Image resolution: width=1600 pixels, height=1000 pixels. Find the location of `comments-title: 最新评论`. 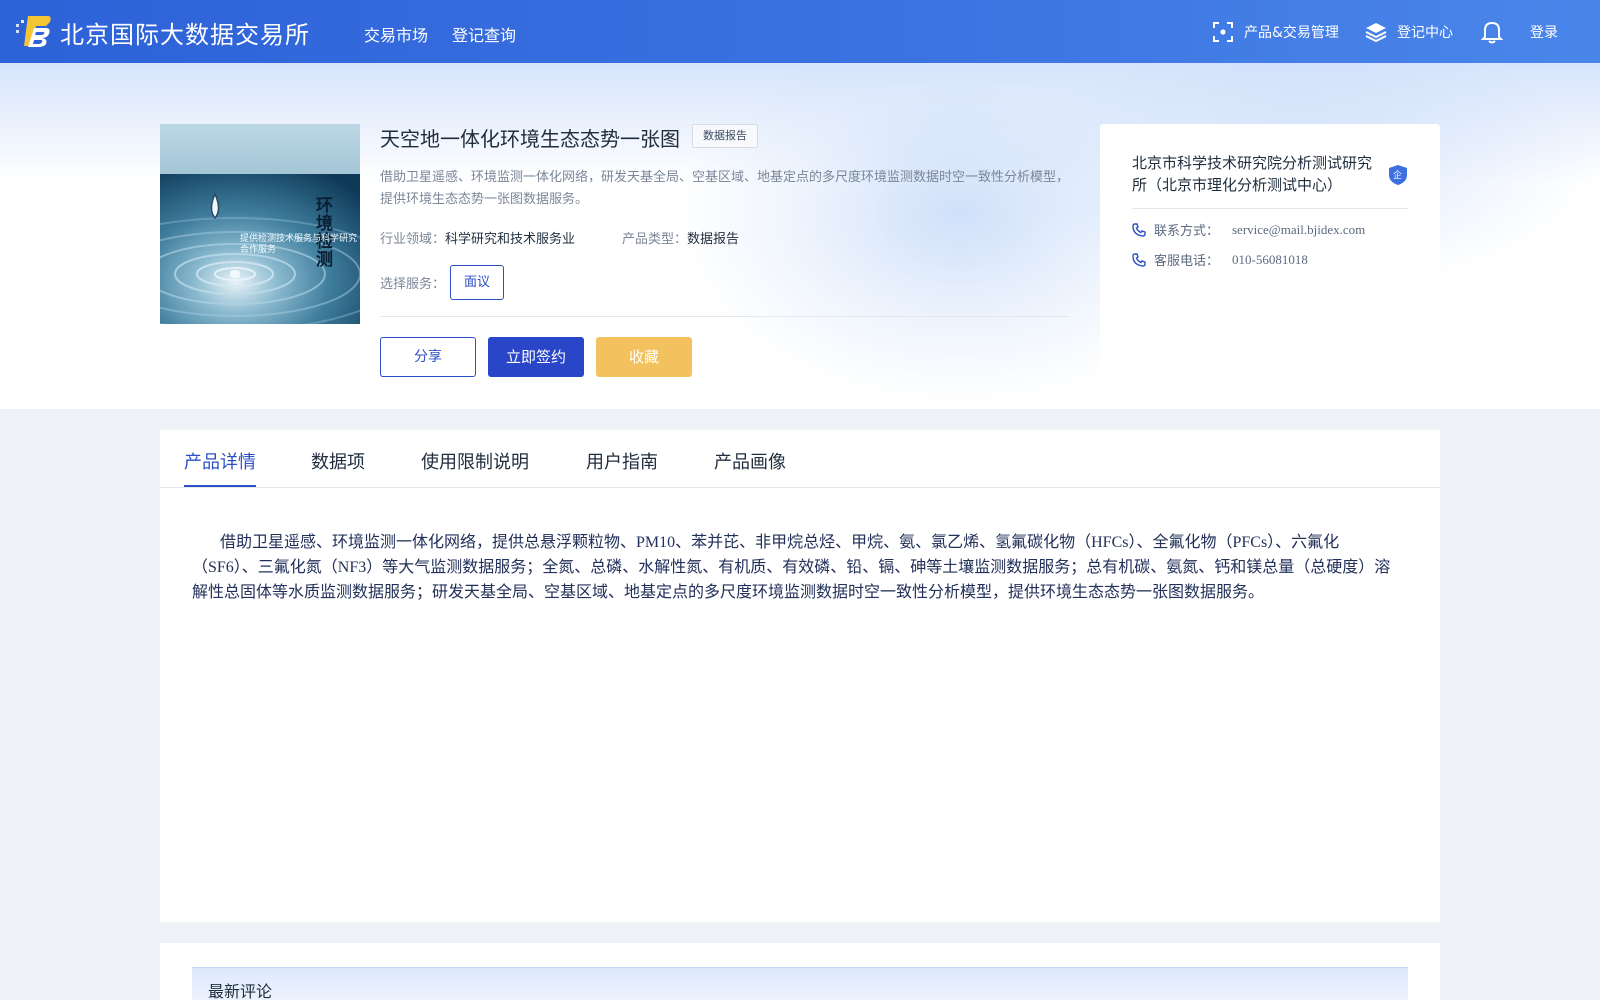

comments-title: 最新评论 is located at coordinates (240, 991).